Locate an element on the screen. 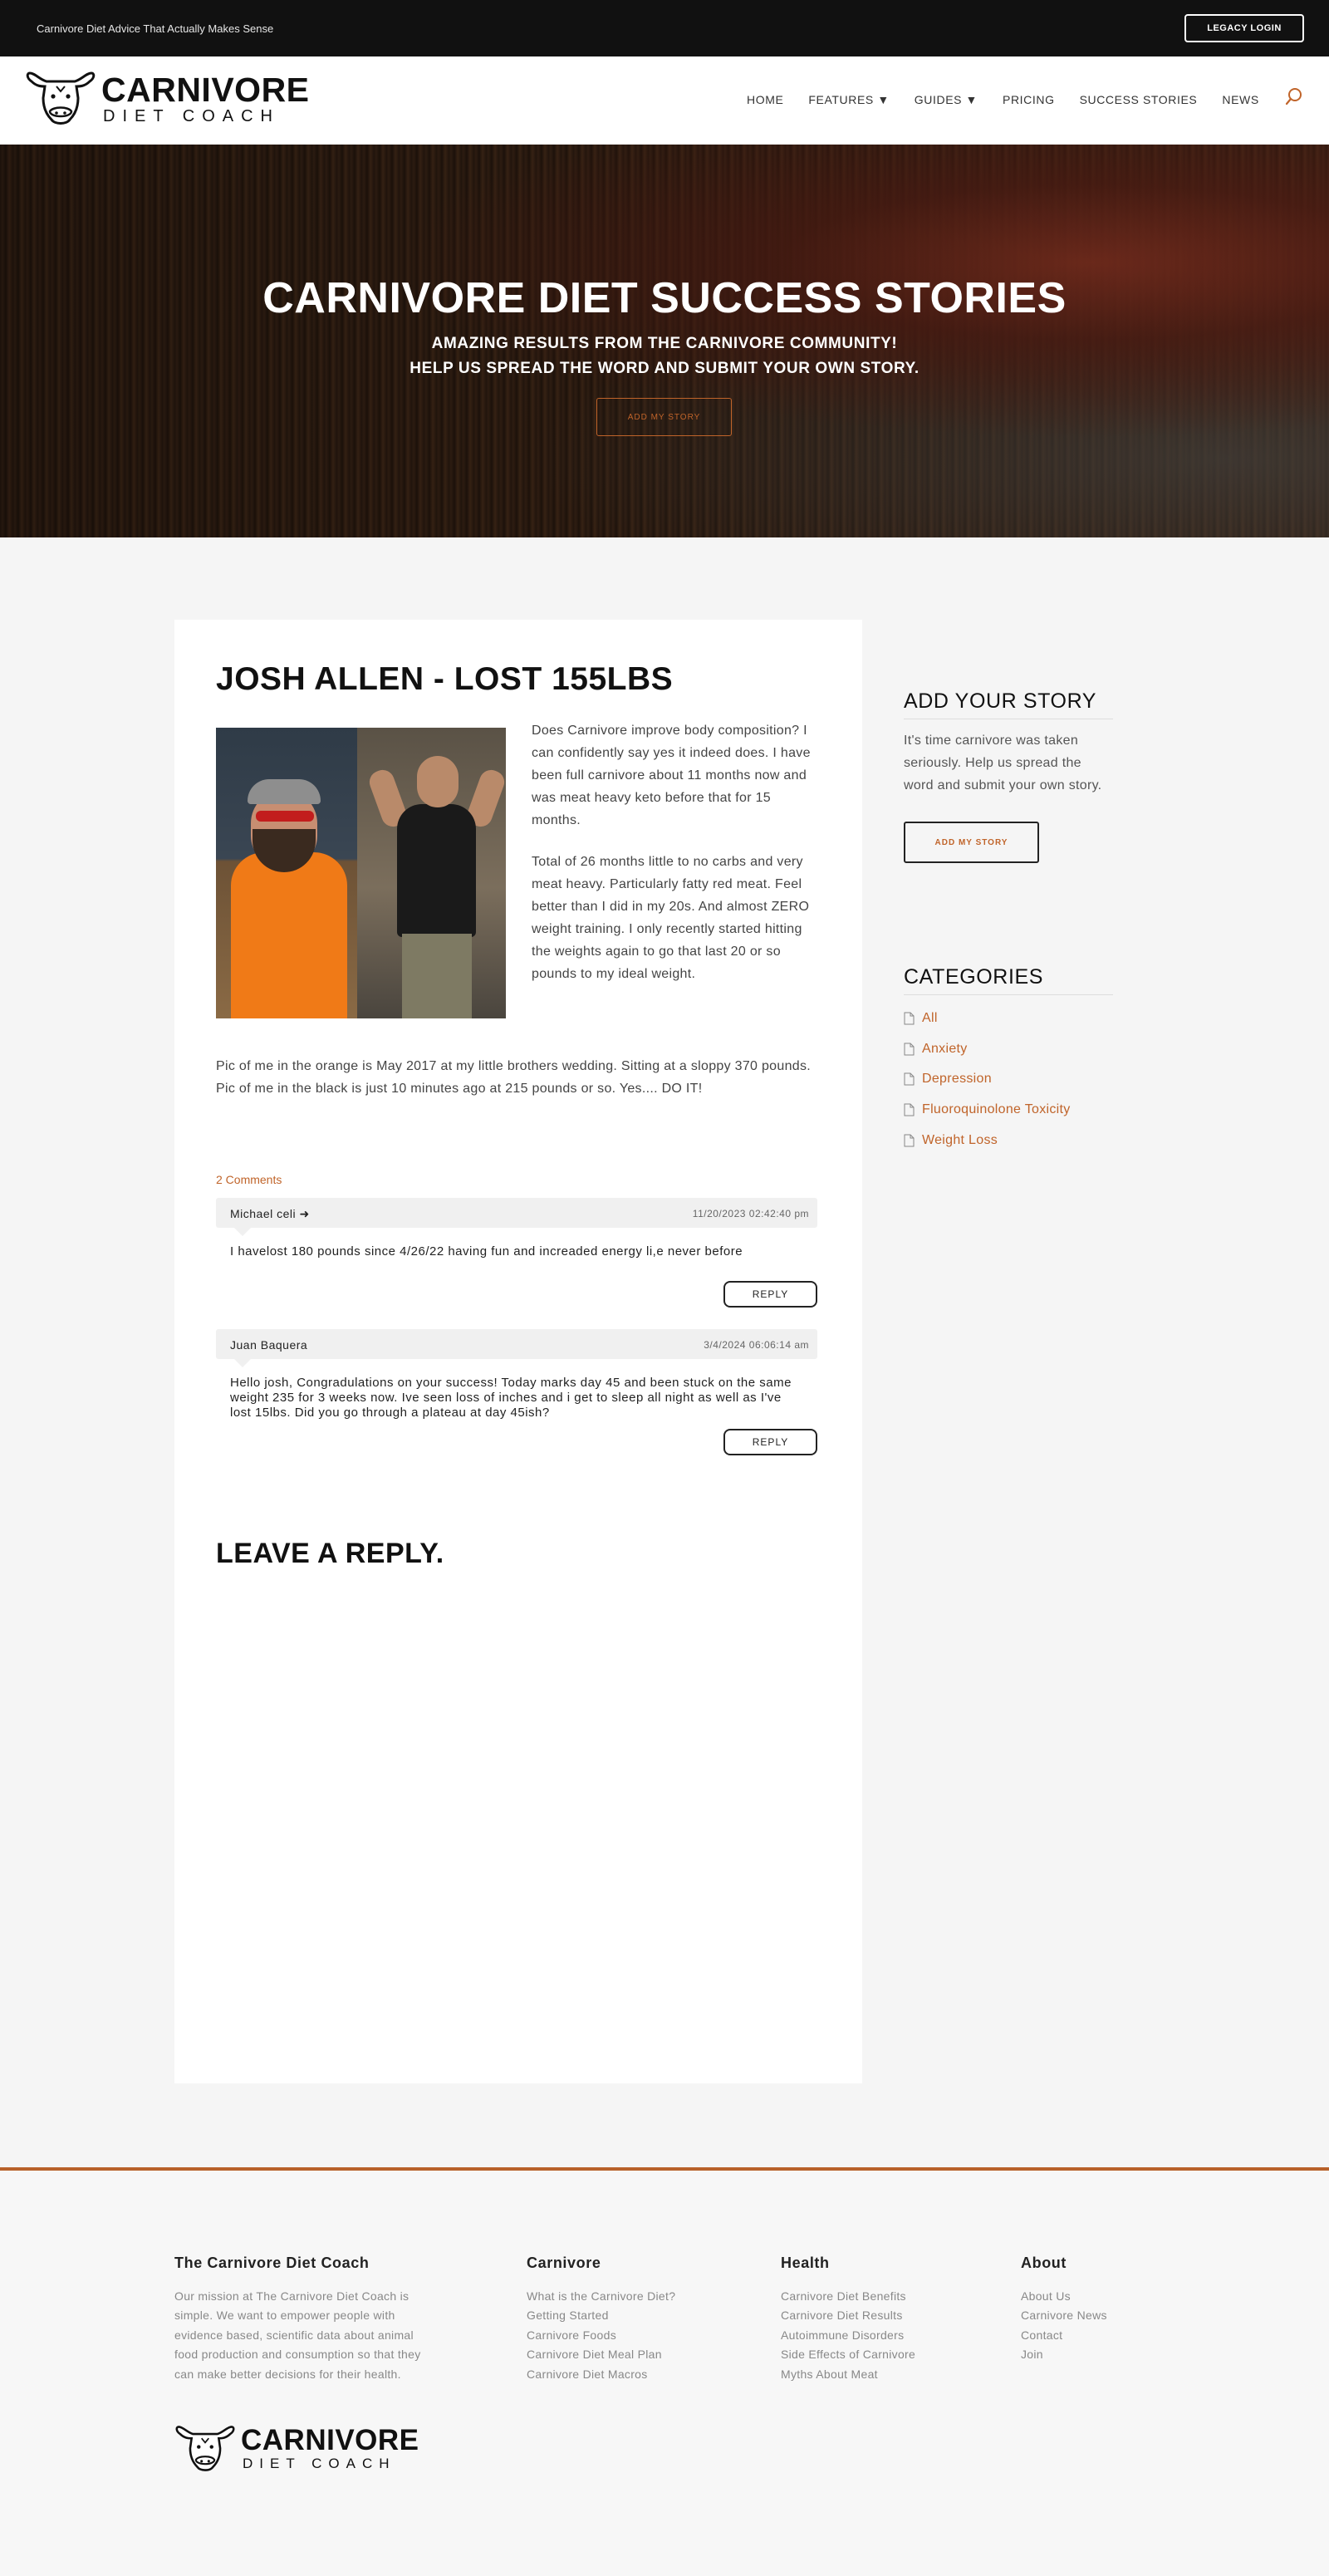  footer-link: Side Effects of Carnivore is located at coordinates (848, 2354).